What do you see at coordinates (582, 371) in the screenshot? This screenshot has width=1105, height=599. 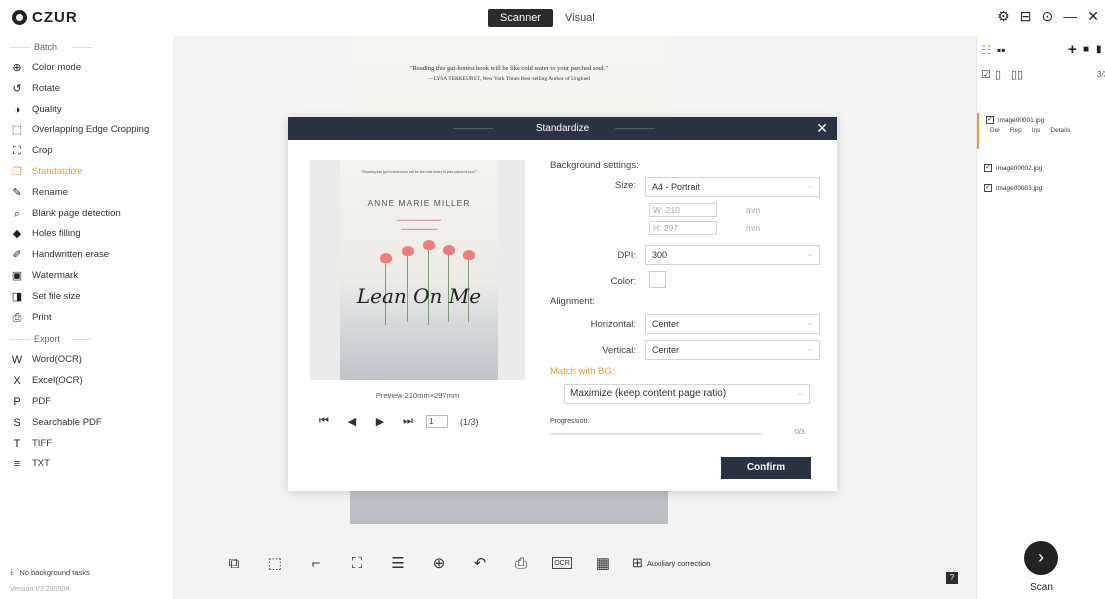 I see `match-bg-label: Match with BG:` at bounding box center [582, 371].